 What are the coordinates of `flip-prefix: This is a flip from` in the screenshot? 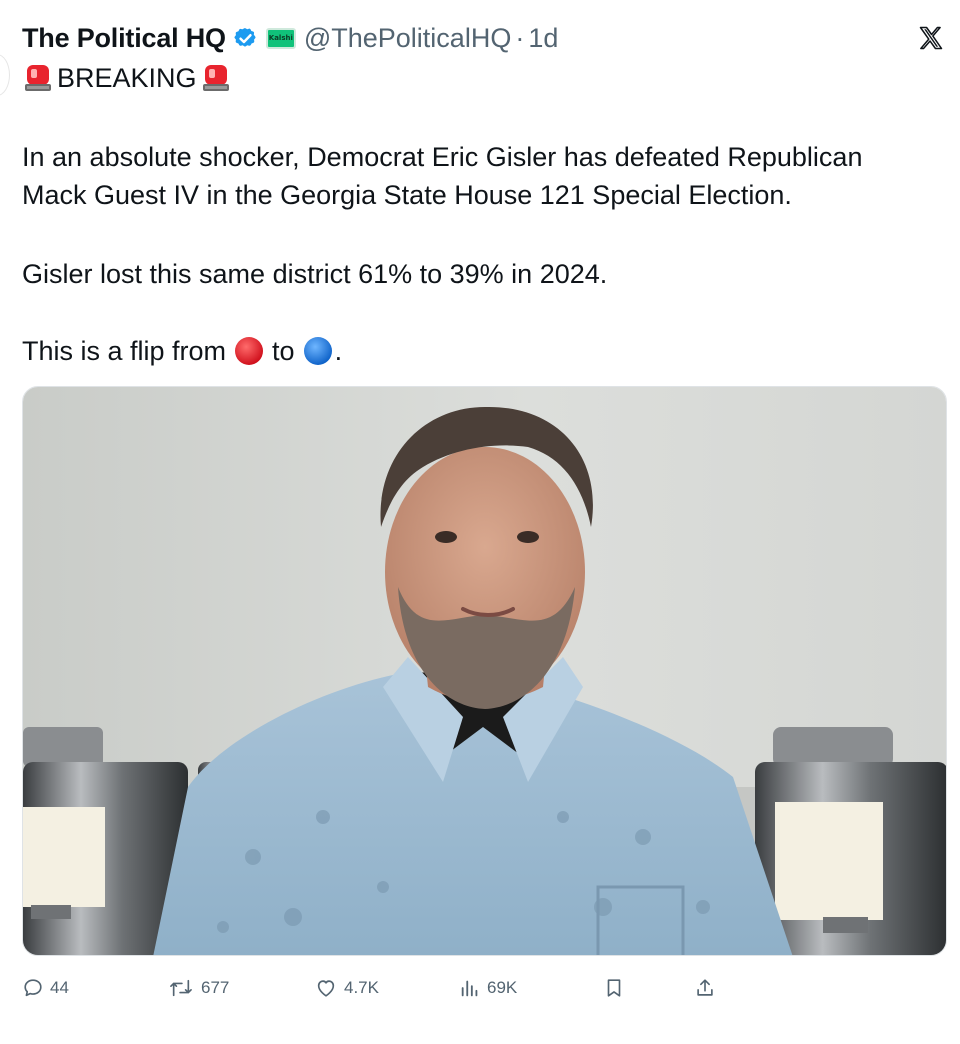 It's located at (124, 350).